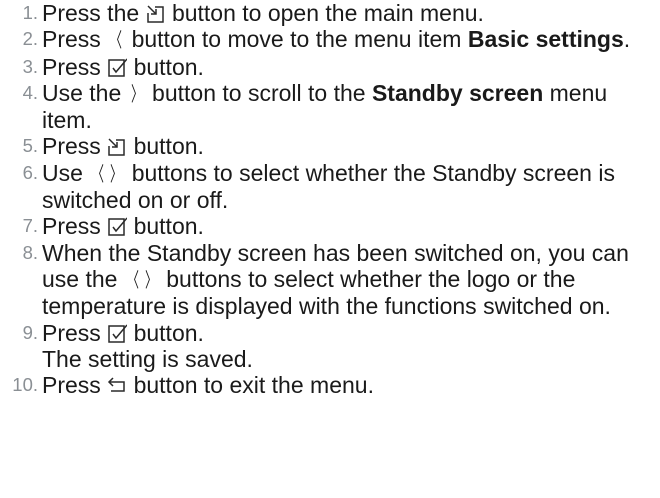 This screenshot has height=498, width=660. I want to click on step-number: 9., so click(30, 332).